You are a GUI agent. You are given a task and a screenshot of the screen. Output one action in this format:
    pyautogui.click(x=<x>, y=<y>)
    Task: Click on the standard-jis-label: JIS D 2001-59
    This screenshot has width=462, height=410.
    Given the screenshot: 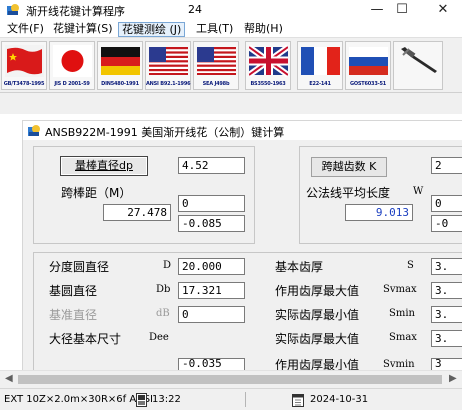 What is the action you would take?
    pyautogui.click(x=72, y=84)
    